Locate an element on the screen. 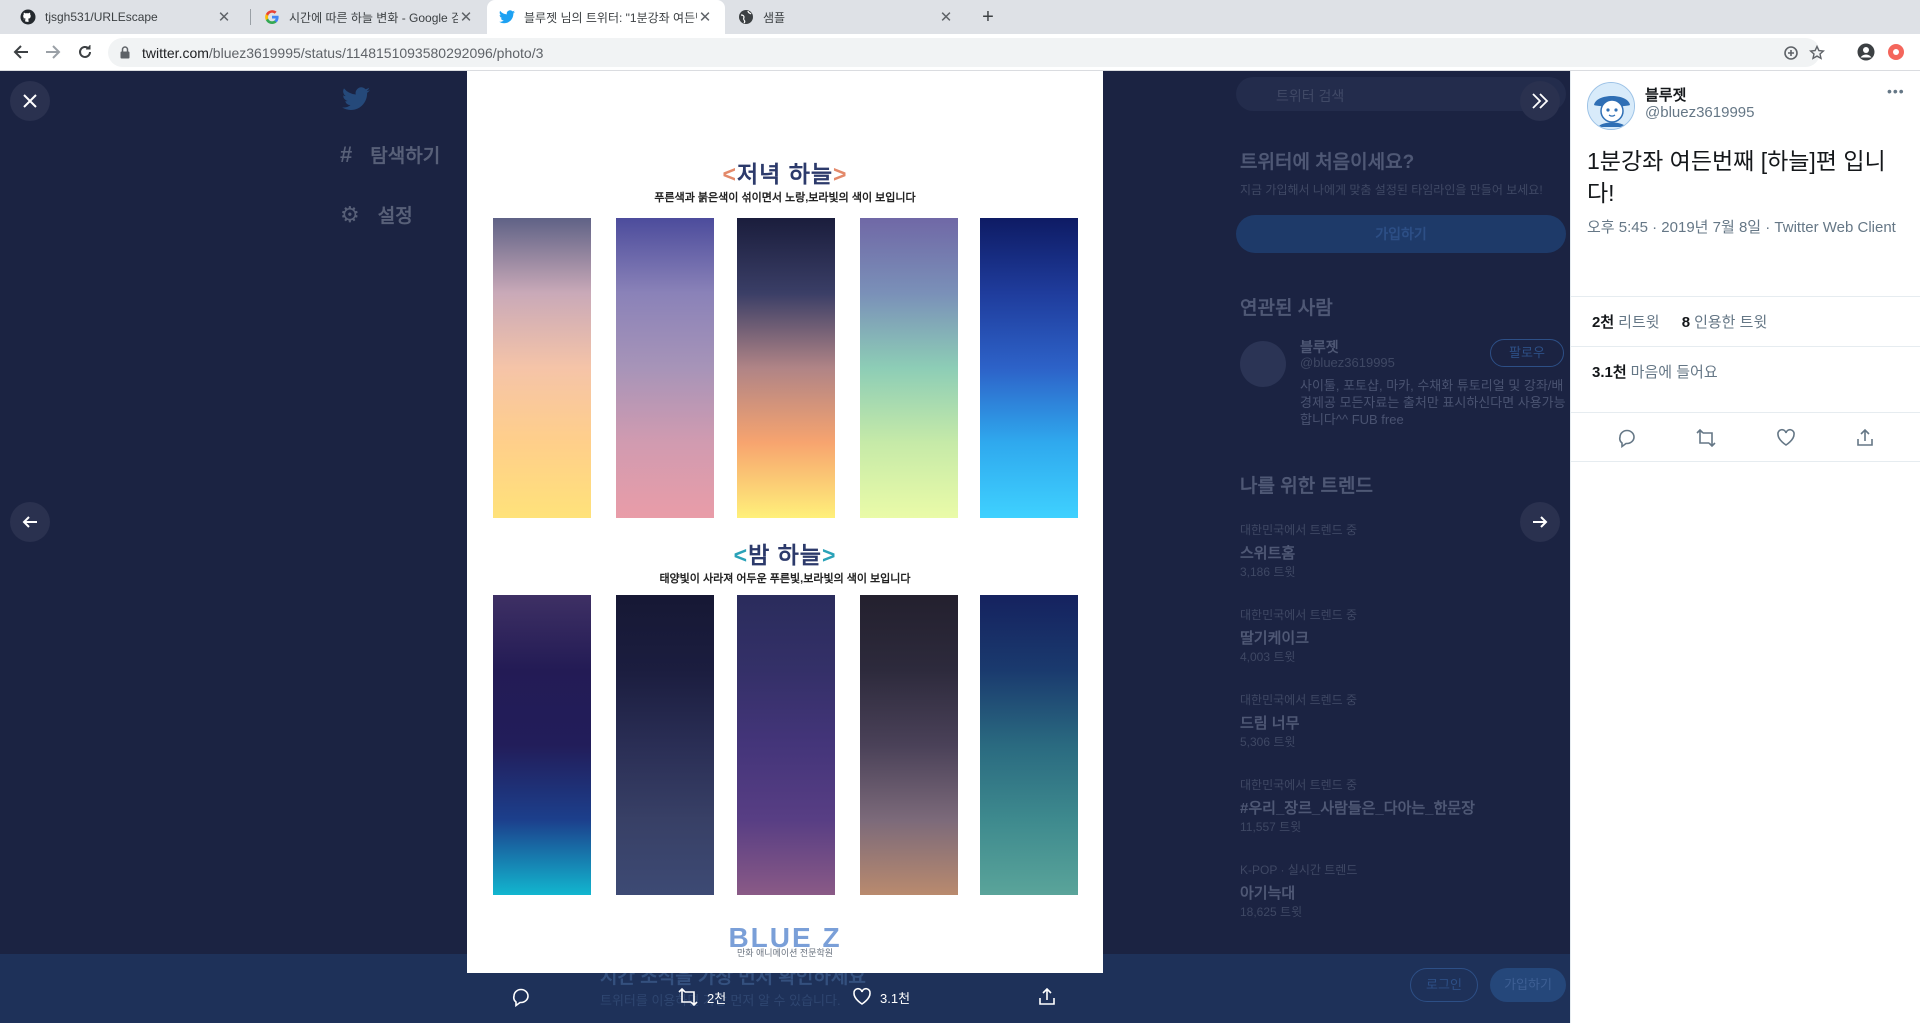  gear-icon: ⚙ is located at coordinates (350, 214).